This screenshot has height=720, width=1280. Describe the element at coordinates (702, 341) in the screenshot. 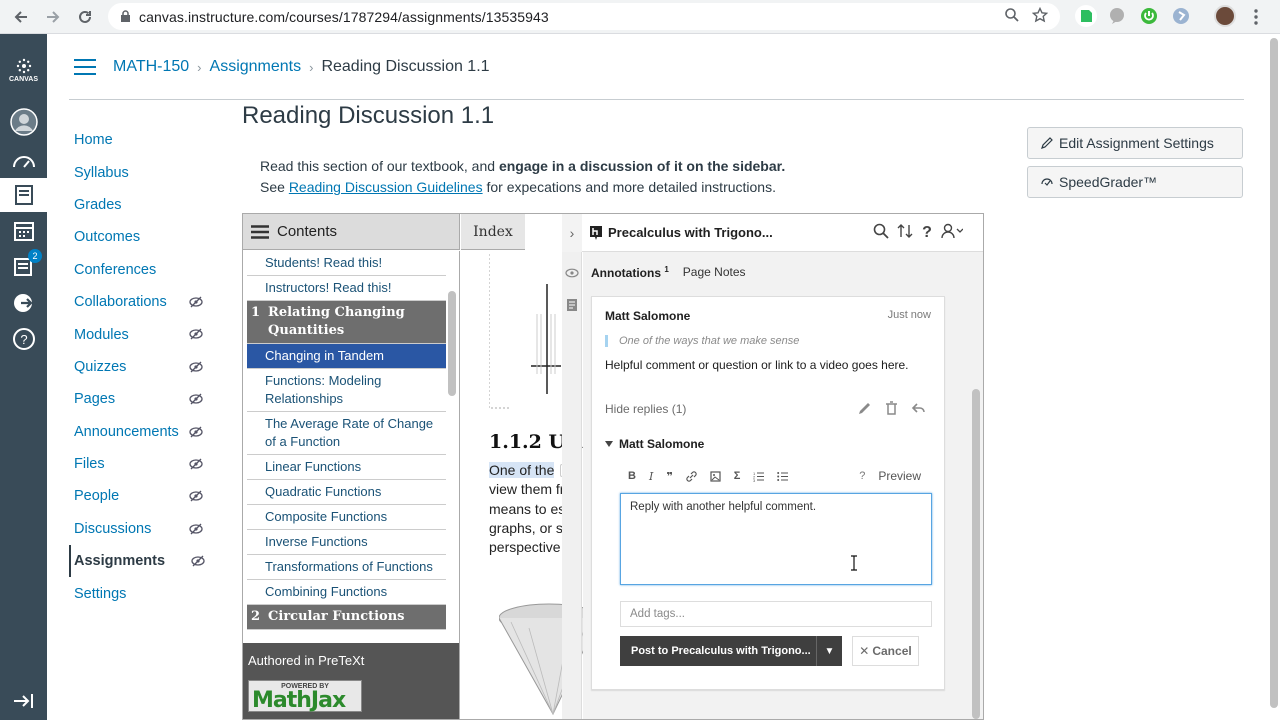

I see `annotation-quote: One of the ways that we make sense` at that location.